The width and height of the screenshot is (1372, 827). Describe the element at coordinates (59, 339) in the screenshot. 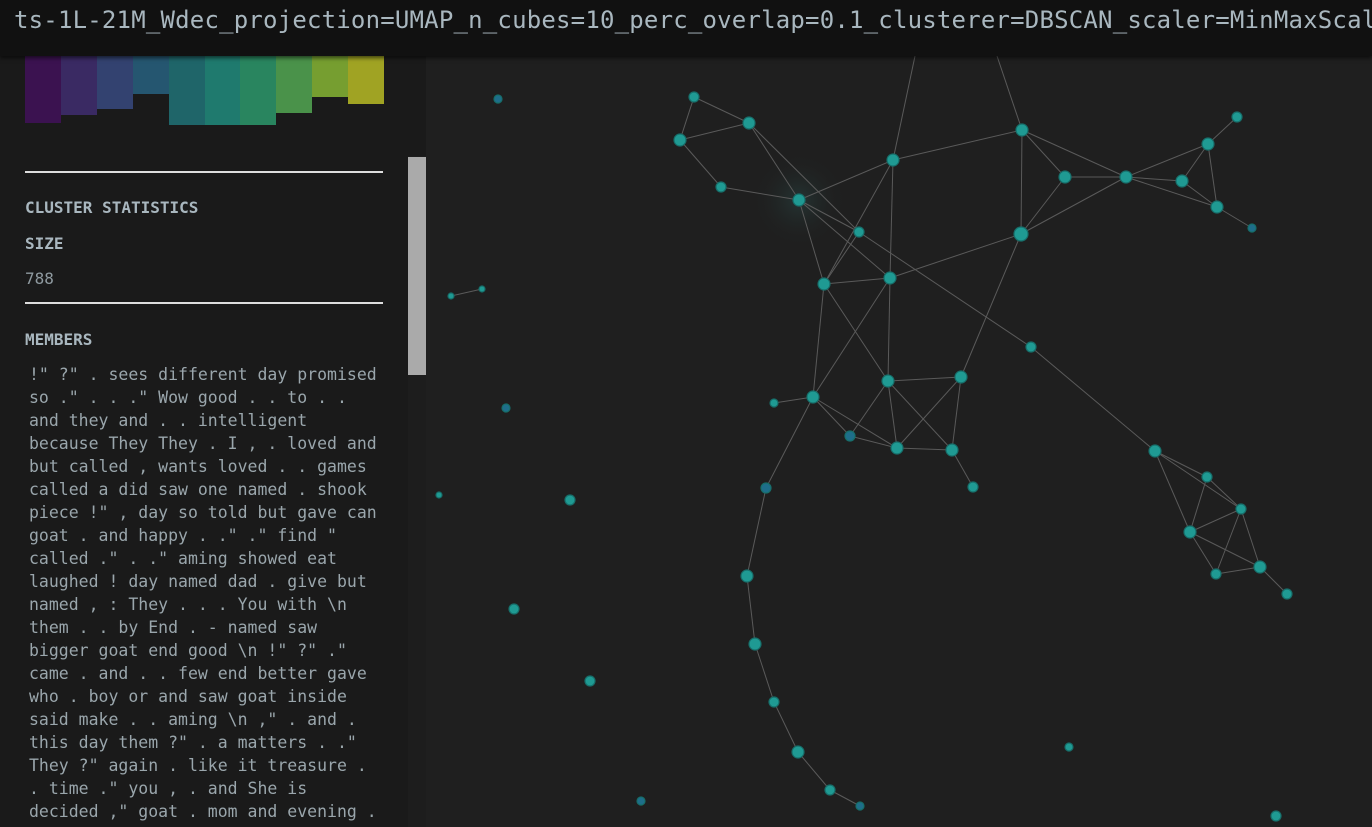

I see `members-label: MEMBERS` at that location.